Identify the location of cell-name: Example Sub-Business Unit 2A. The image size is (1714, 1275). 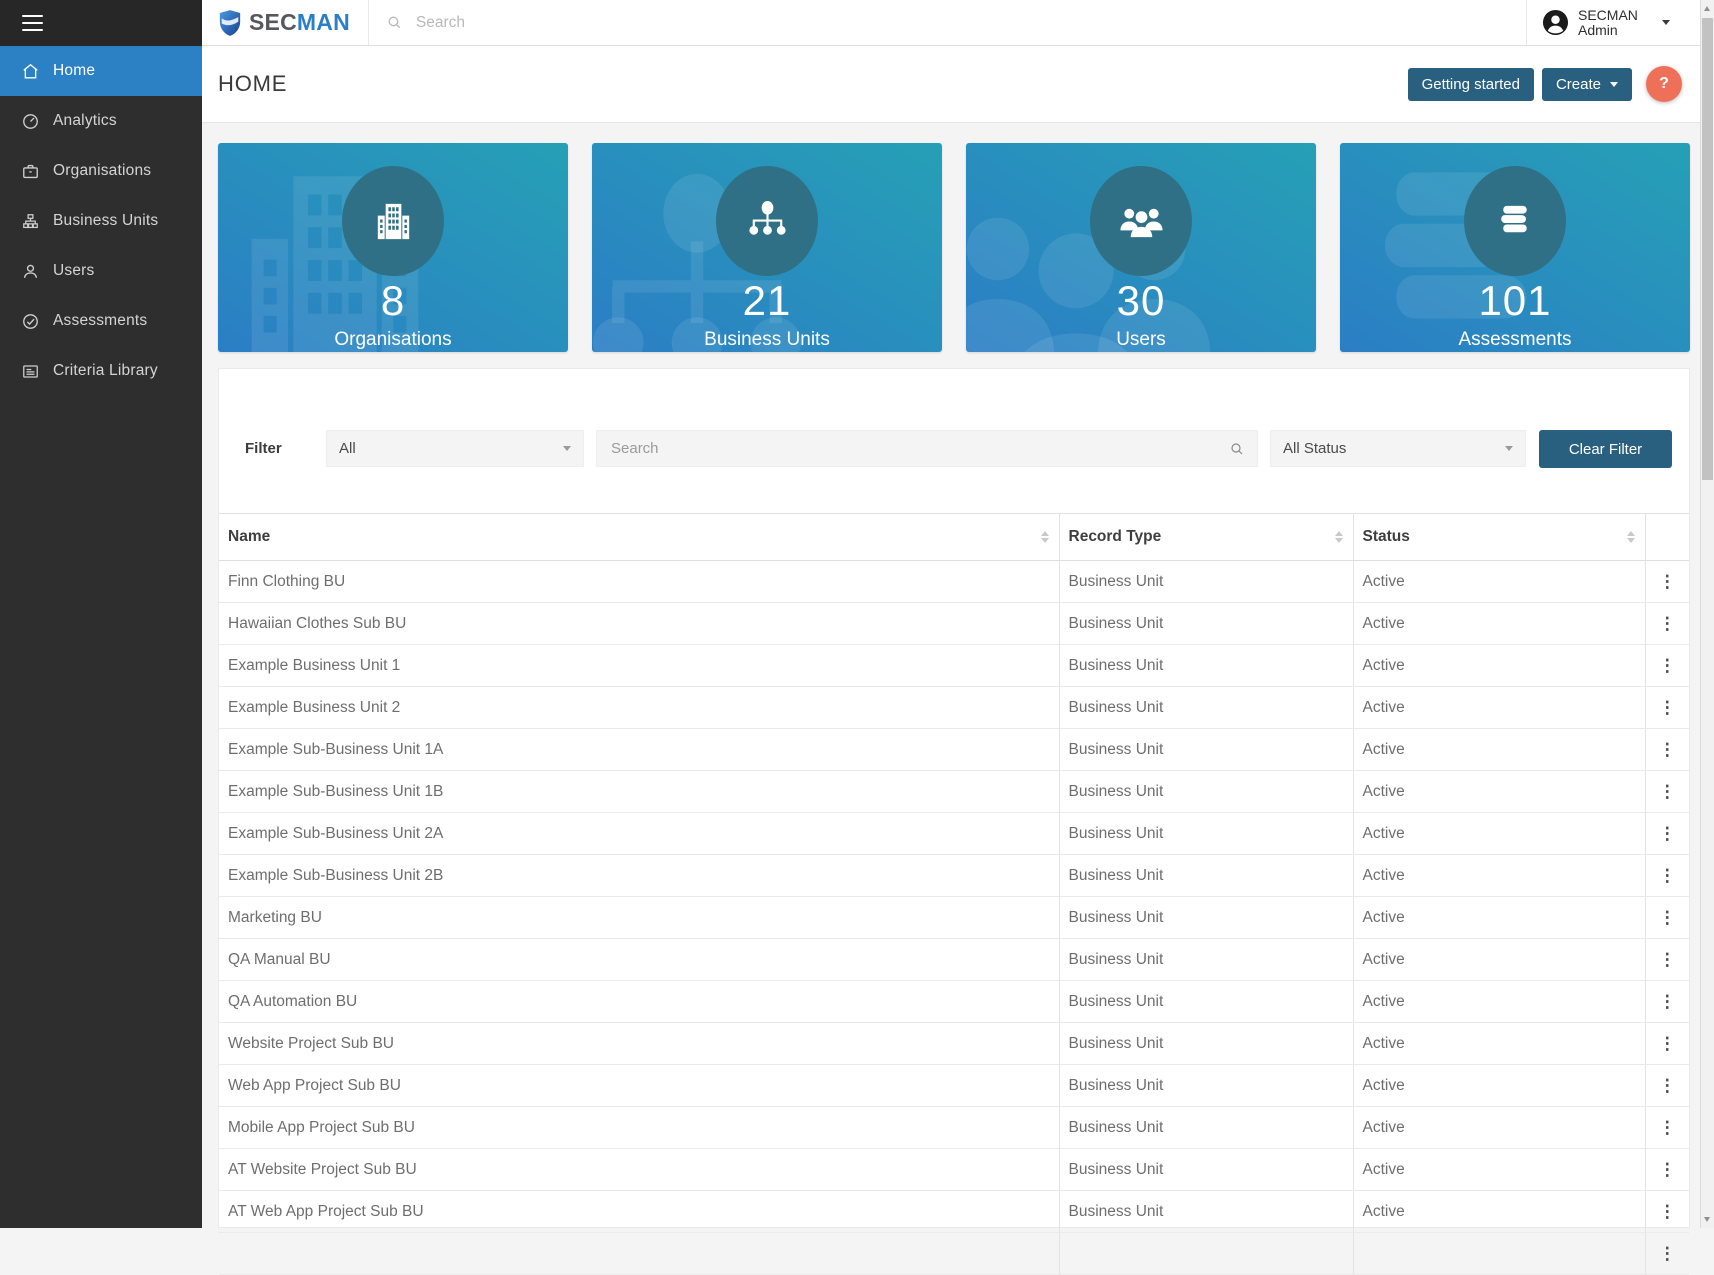
(639, 833).